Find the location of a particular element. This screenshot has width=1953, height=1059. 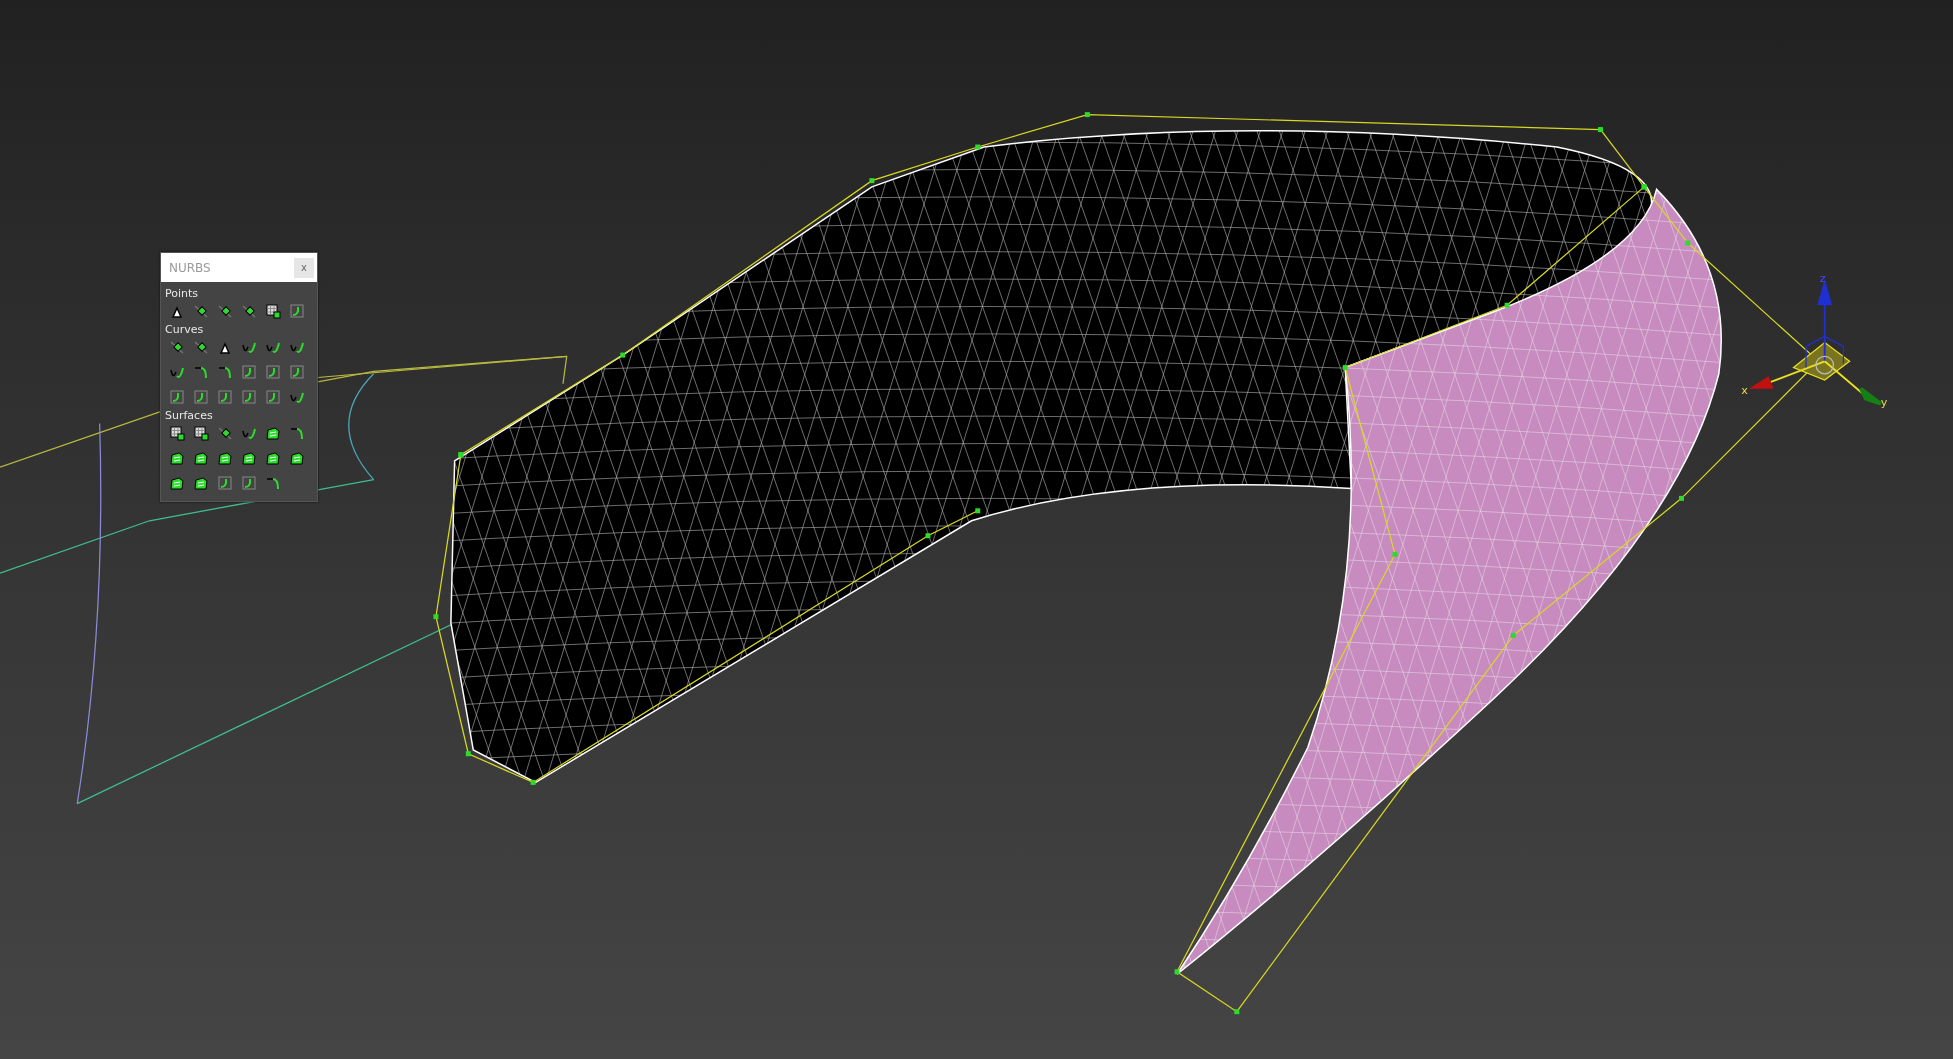

section-label: Points is located at coordinates (182, 293).